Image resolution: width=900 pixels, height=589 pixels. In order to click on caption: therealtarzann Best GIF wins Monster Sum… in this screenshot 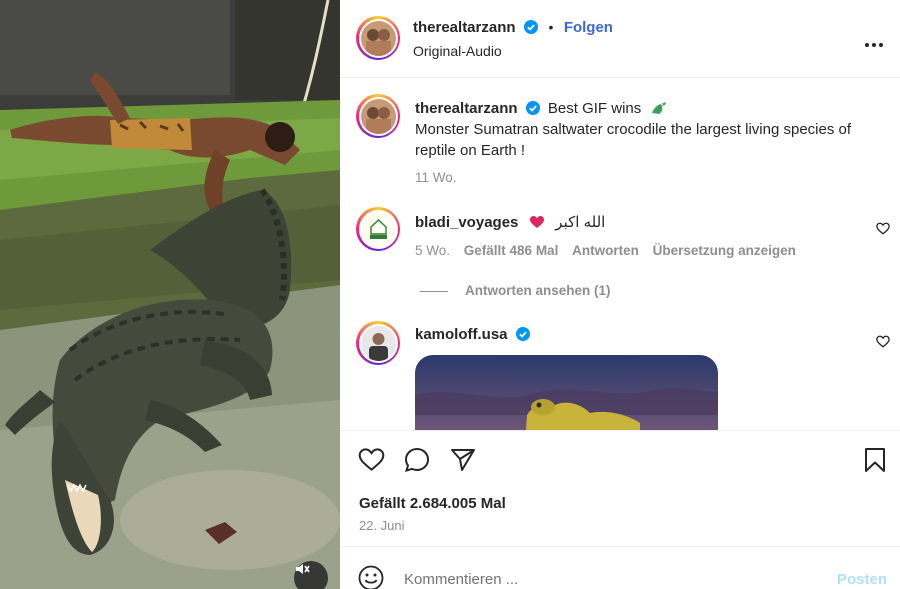, I will do `click(645, 141)`.